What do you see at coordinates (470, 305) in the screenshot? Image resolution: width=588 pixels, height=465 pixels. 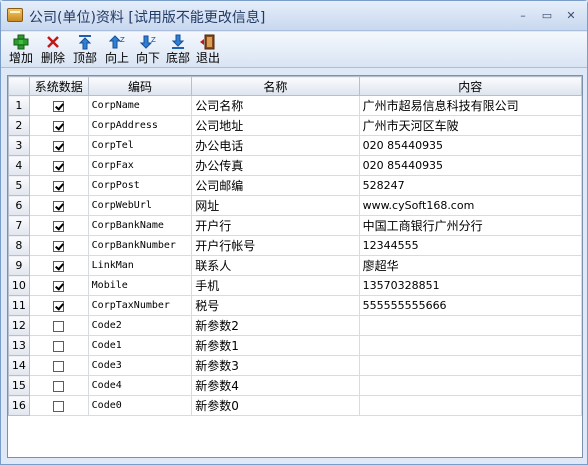 I see `content-cell: 555555555666` at bounding box center [470, 305].